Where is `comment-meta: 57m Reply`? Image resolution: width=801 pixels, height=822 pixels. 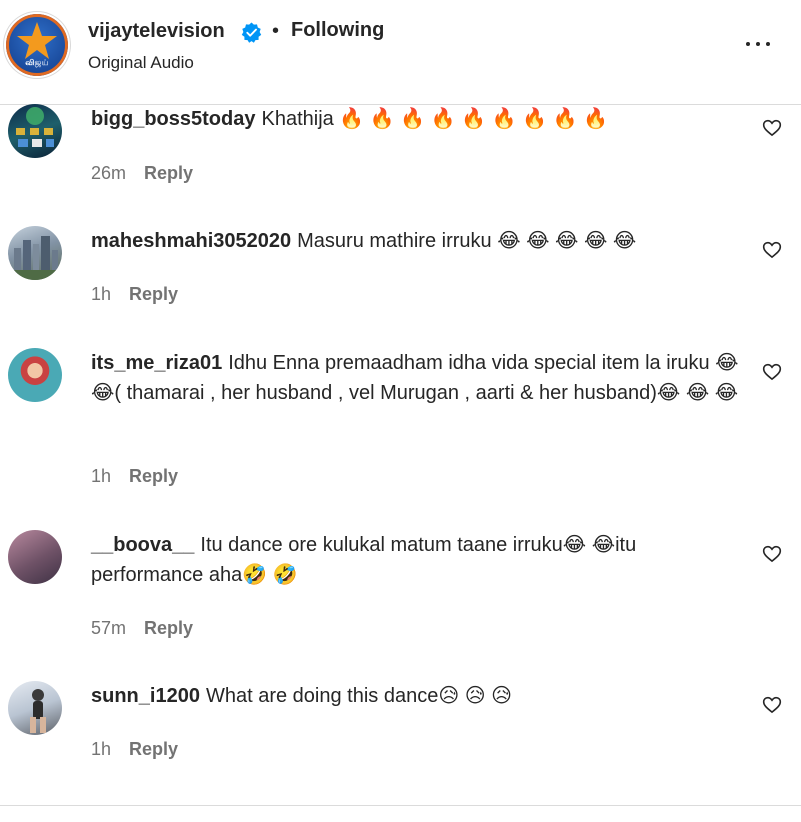 comment-meta: 57m Reply is located at coordinates (142, 628).